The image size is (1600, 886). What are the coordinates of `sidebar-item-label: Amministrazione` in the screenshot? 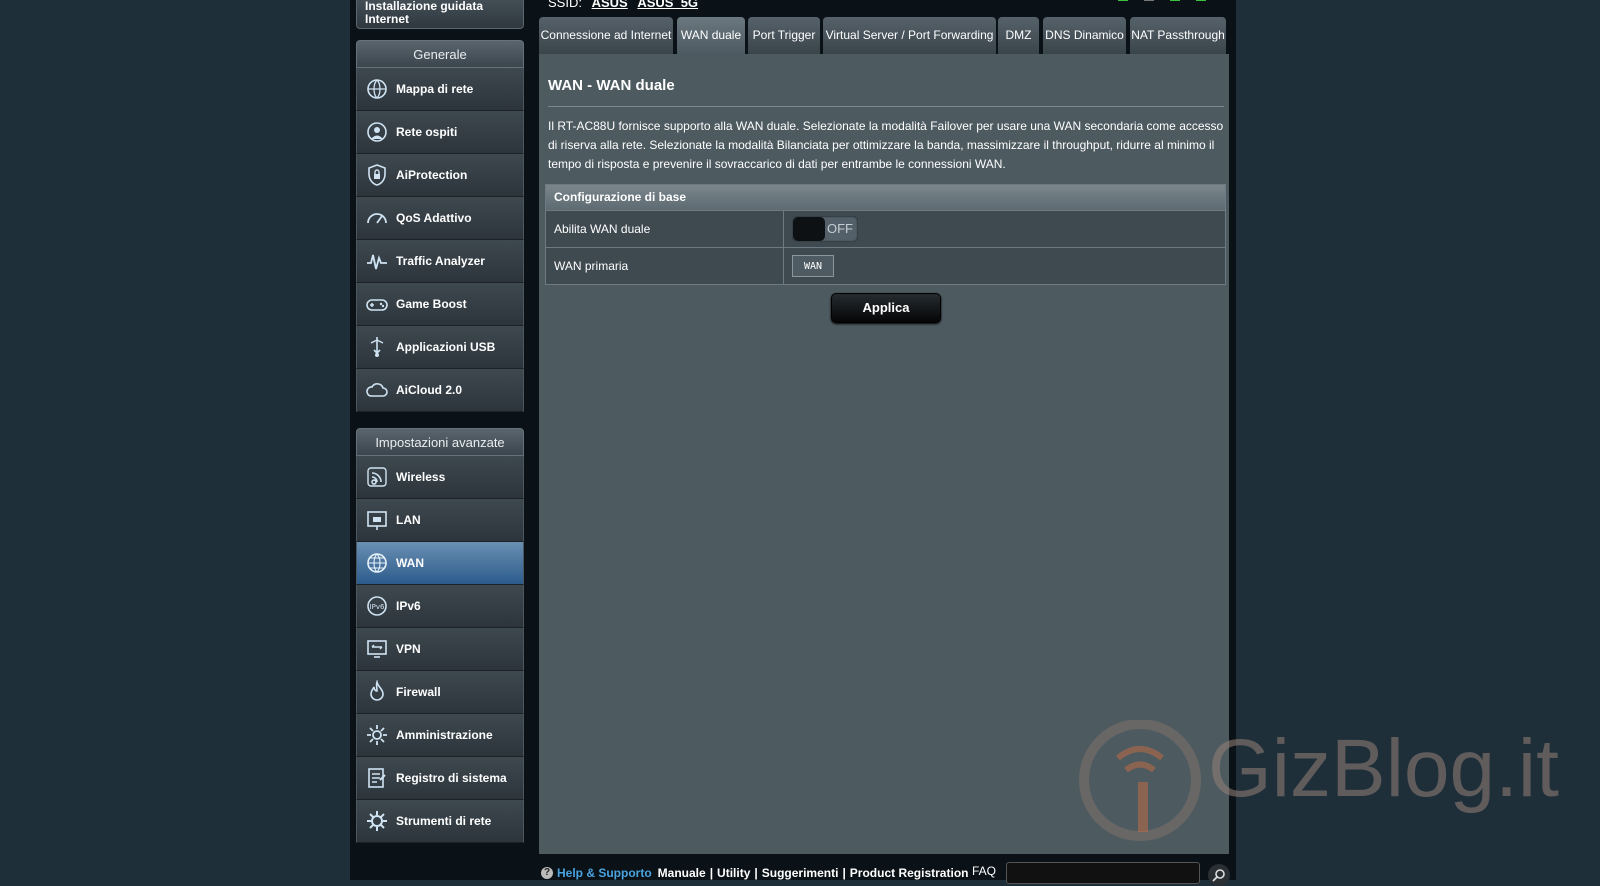 It's located at (444, 735).